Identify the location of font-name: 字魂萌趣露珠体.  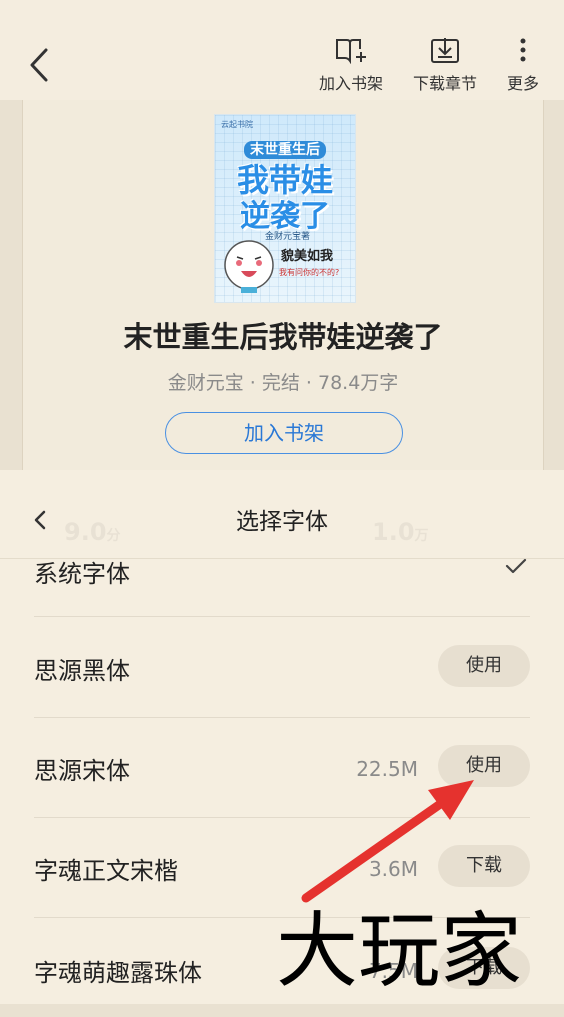
(118, 973).